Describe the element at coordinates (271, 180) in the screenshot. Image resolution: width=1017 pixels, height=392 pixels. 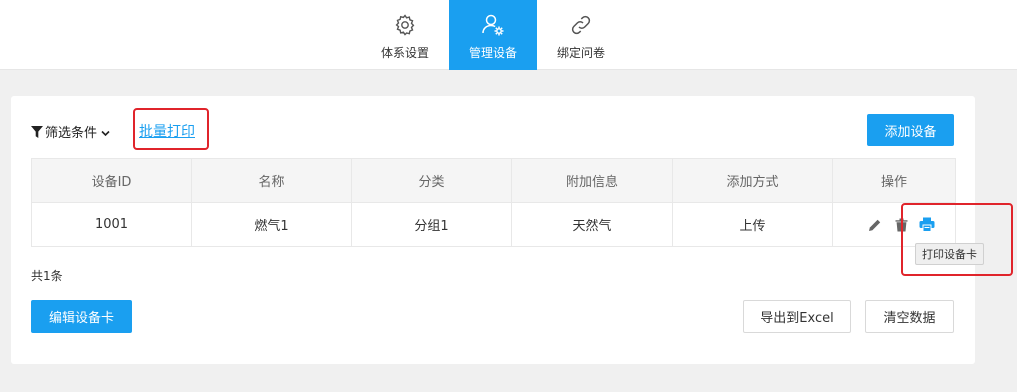
I see `column-header-name: 名称` at that location.